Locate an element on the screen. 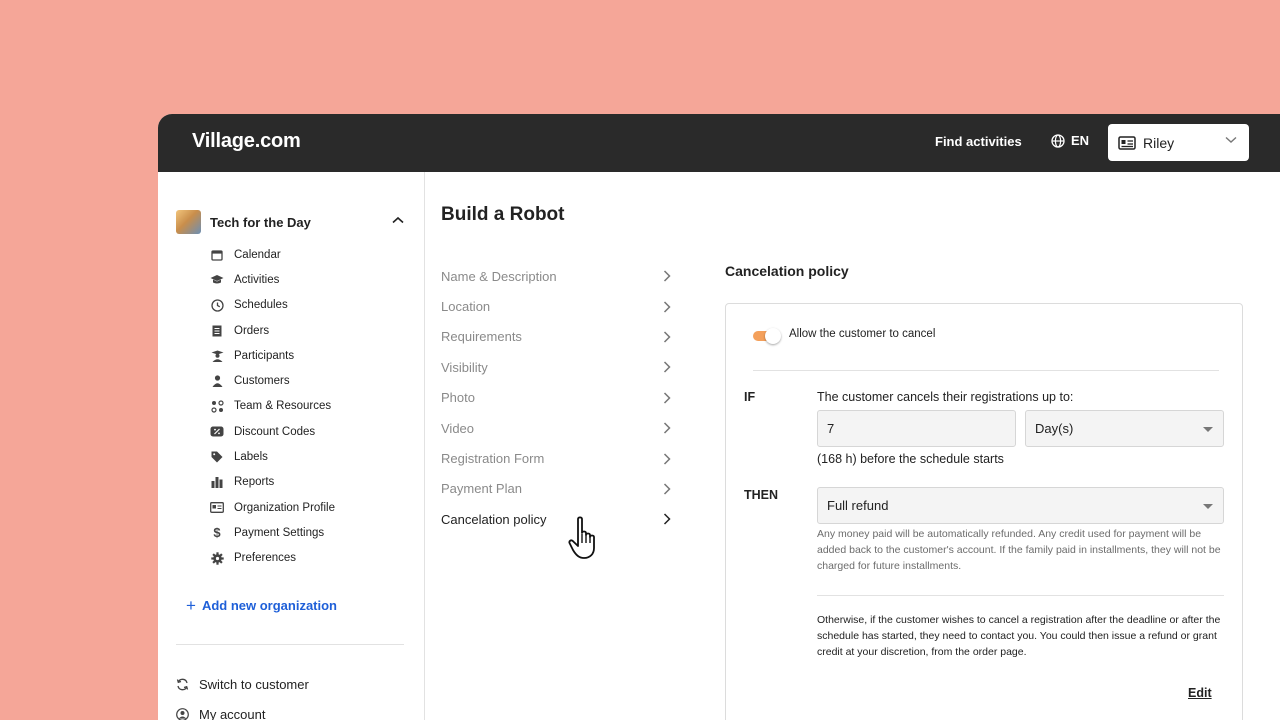 This screenshot has height=720, width=1280. wizard-step-label: Name & Description is located at coordinates (499, 276).